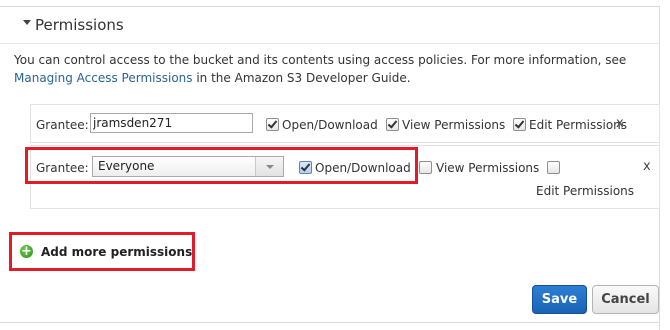 The width and height of the screenshot is (670, 330). I want to click on grantee-input, so click(171, 123).